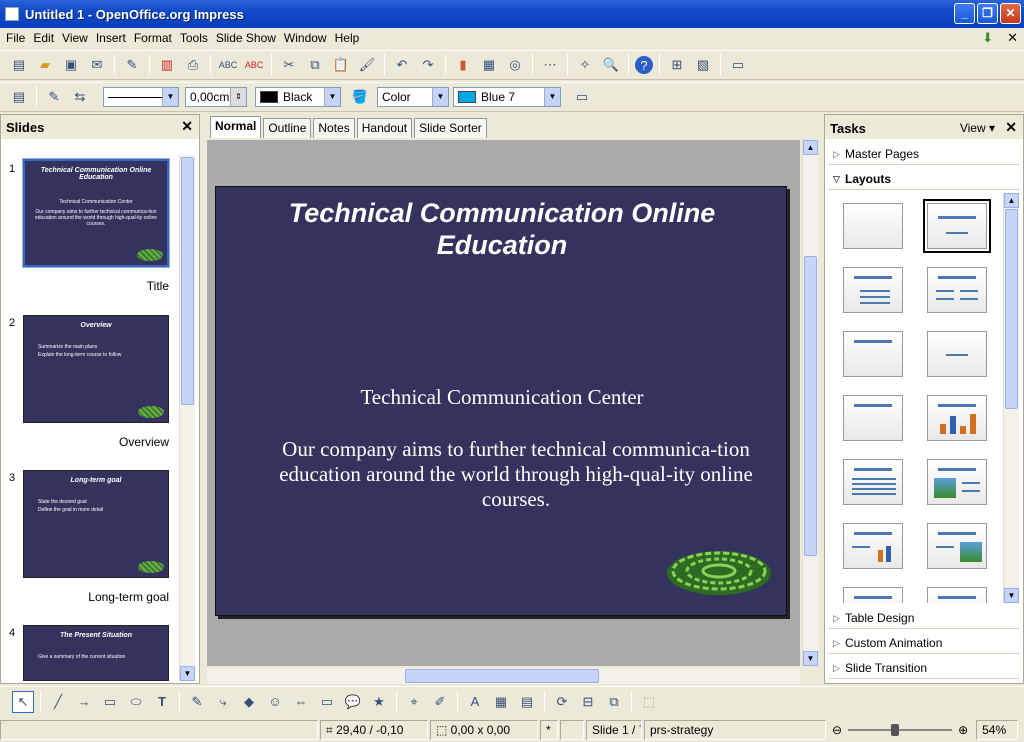 The height and width of the screenshot is (742, 1024). What do you see at coordinates (289, 65) in the screenshot?
I see `cut-icon: ✂` at bounding box center [289, 65].